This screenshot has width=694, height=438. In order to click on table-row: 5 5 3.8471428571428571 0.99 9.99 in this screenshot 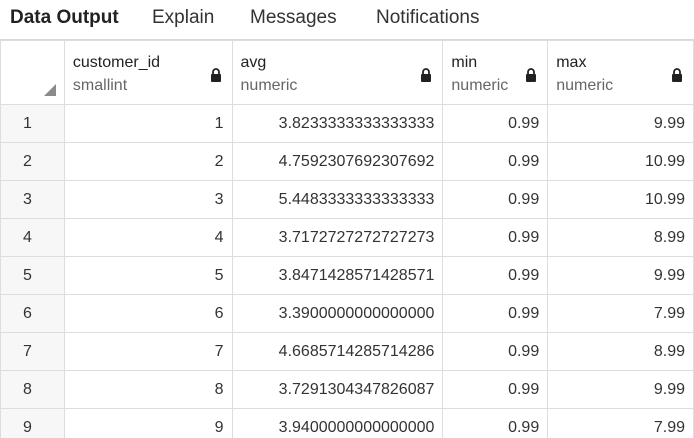, I will do `click(347, 275)`.